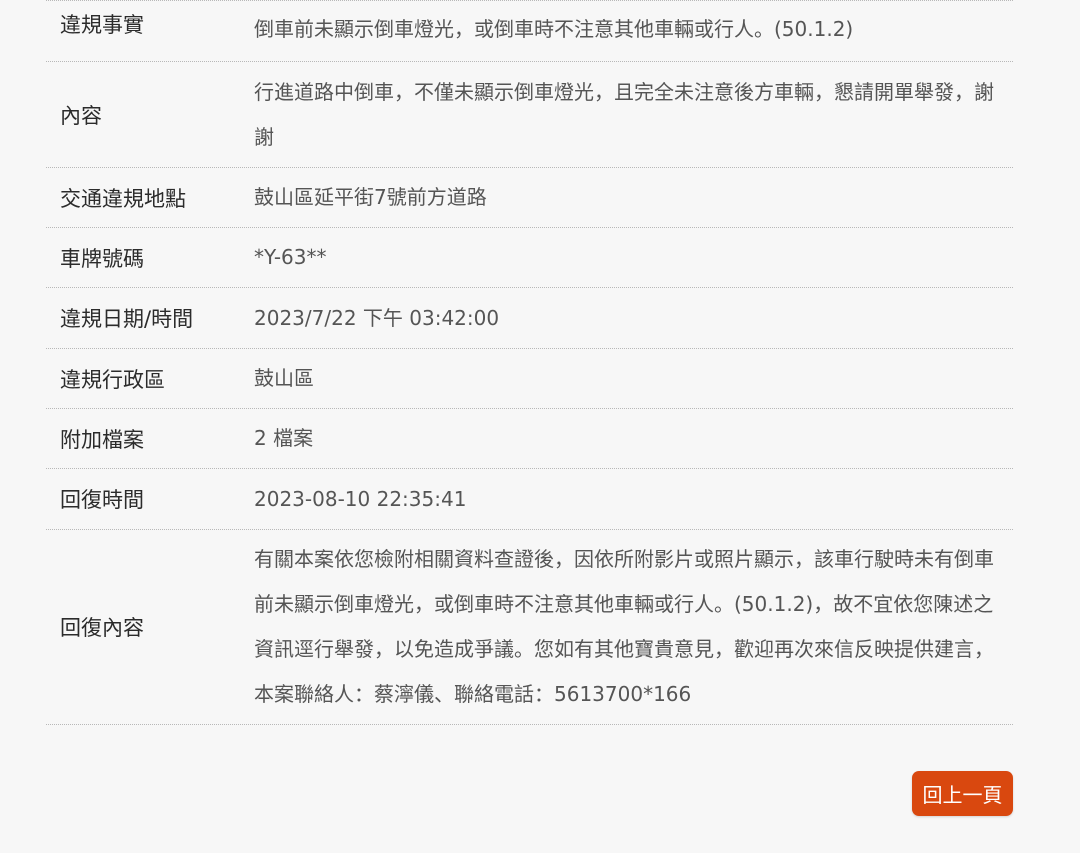  I want to click on row-reply-time: 回復時間 2023-08-10 22:35:41, so click(529, 499).